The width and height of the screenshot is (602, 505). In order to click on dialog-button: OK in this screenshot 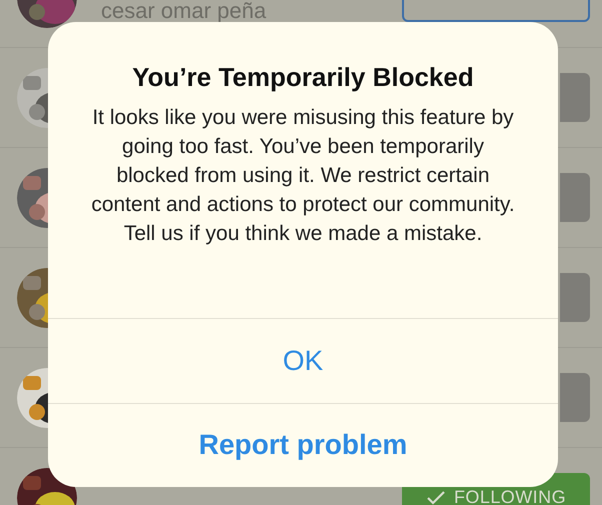, I will do `click(303, 360)`.